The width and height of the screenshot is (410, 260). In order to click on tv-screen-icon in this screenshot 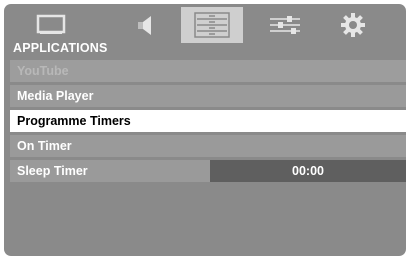, I will do `click(51, 24)`.